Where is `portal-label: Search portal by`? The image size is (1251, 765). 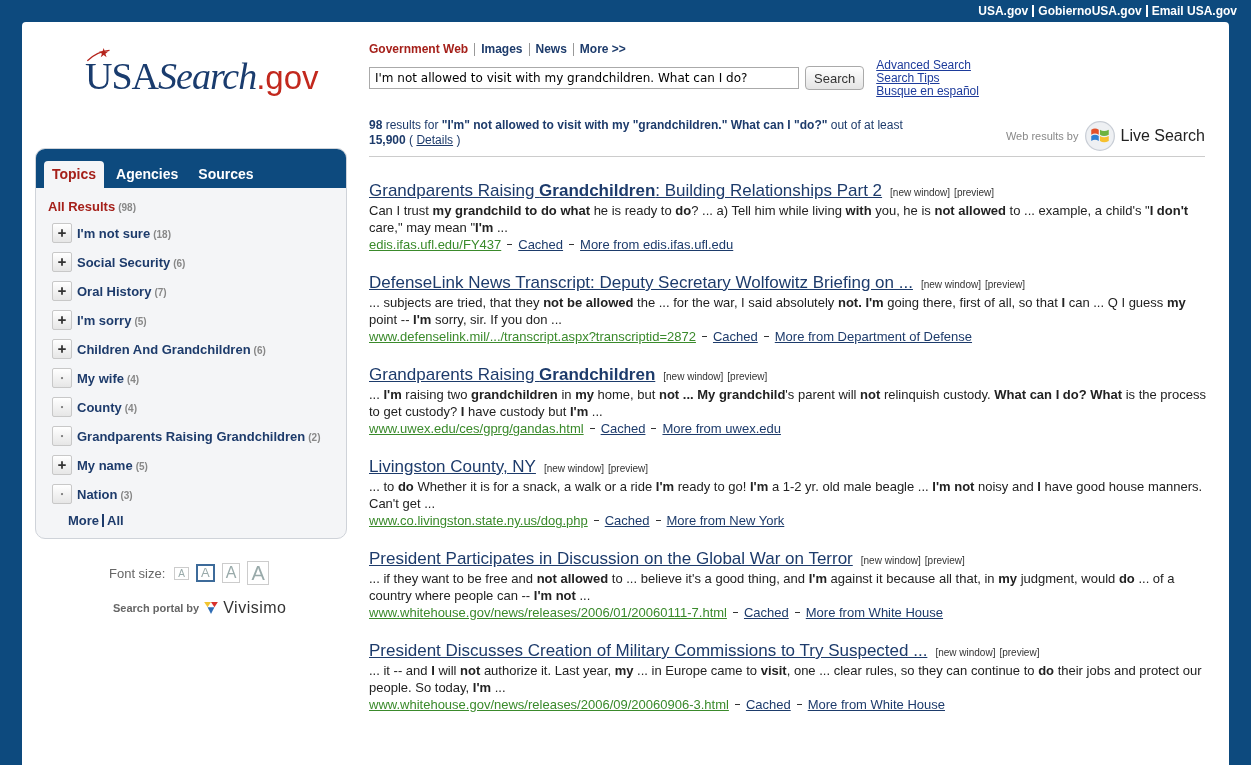 portal-label: Search portal by is located at coordinates (156, 608).